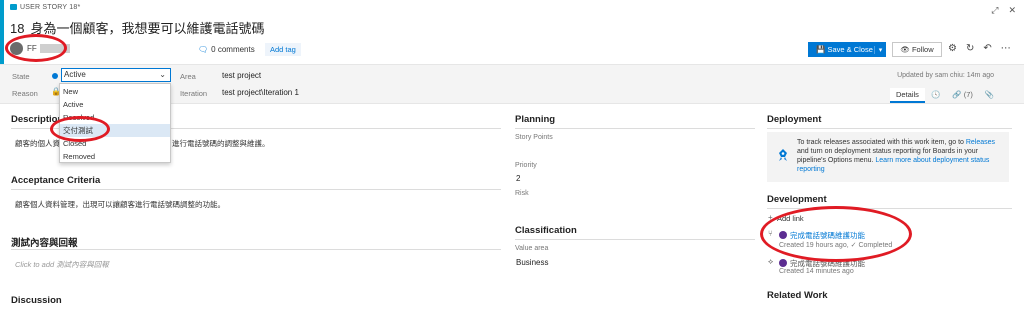  What do you see at coordinates (518, 178) in the screenshot?
I see `priority-value: 2` at bounding box center [518, 178].